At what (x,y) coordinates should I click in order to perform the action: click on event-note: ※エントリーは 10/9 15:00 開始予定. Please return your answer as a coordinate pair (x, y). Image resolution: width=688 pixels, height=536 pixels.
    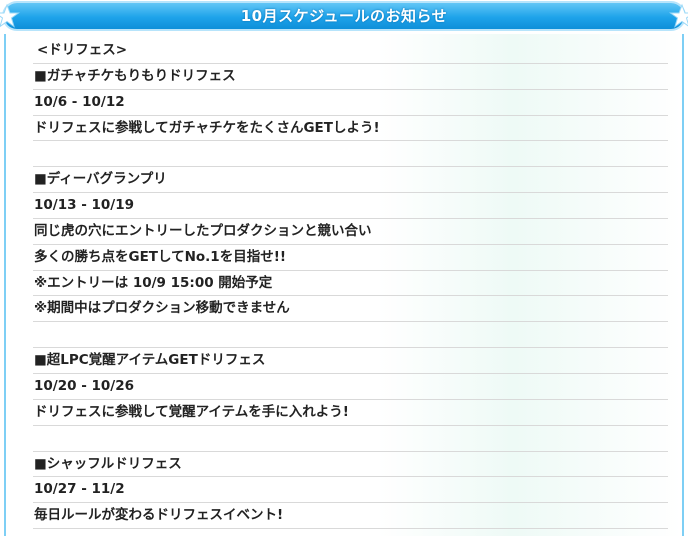
    Looking at the image, I should click on (350, 284).